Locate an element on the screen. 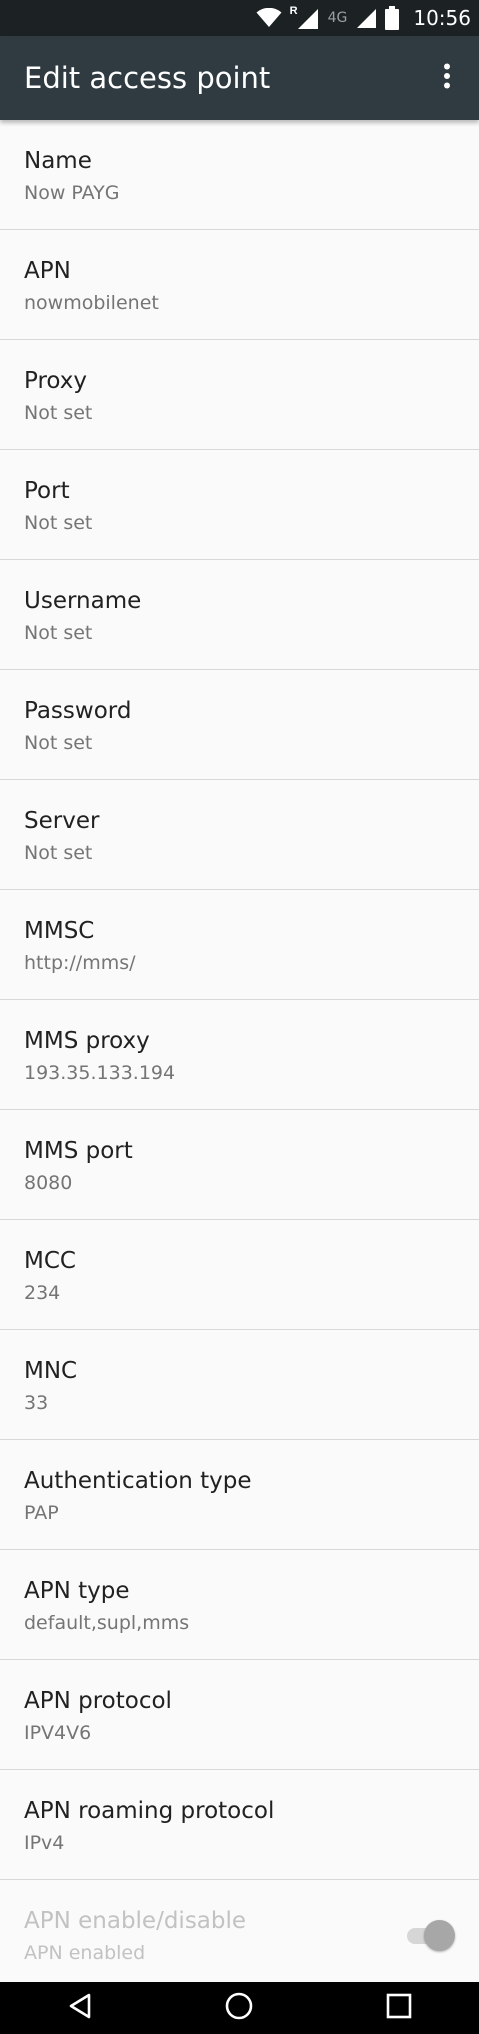  pref-mcc: MCC 234 is located at coordinates (239, 1275).